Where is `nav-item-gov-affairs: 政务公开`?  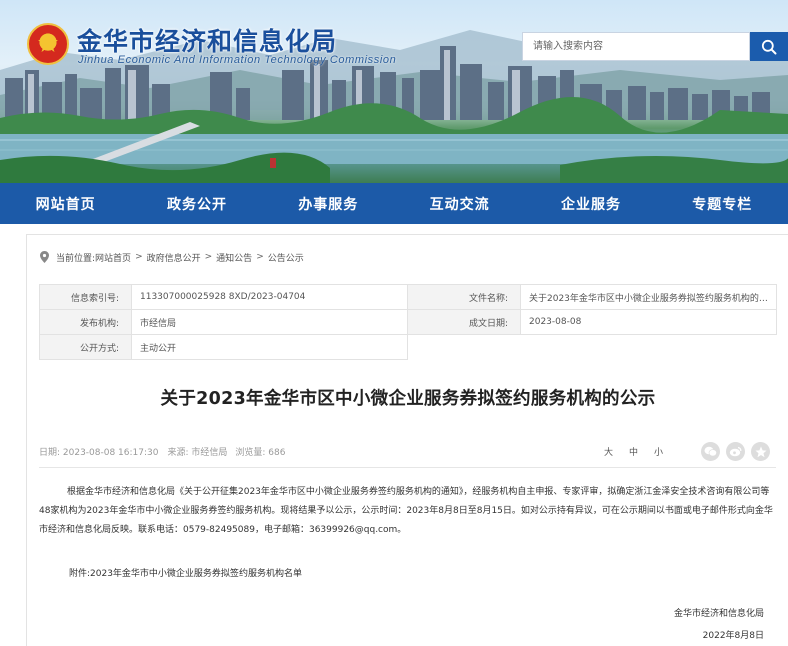
nav-item-gov-affairs: 政务公开 is located at coordinates (196, 203).